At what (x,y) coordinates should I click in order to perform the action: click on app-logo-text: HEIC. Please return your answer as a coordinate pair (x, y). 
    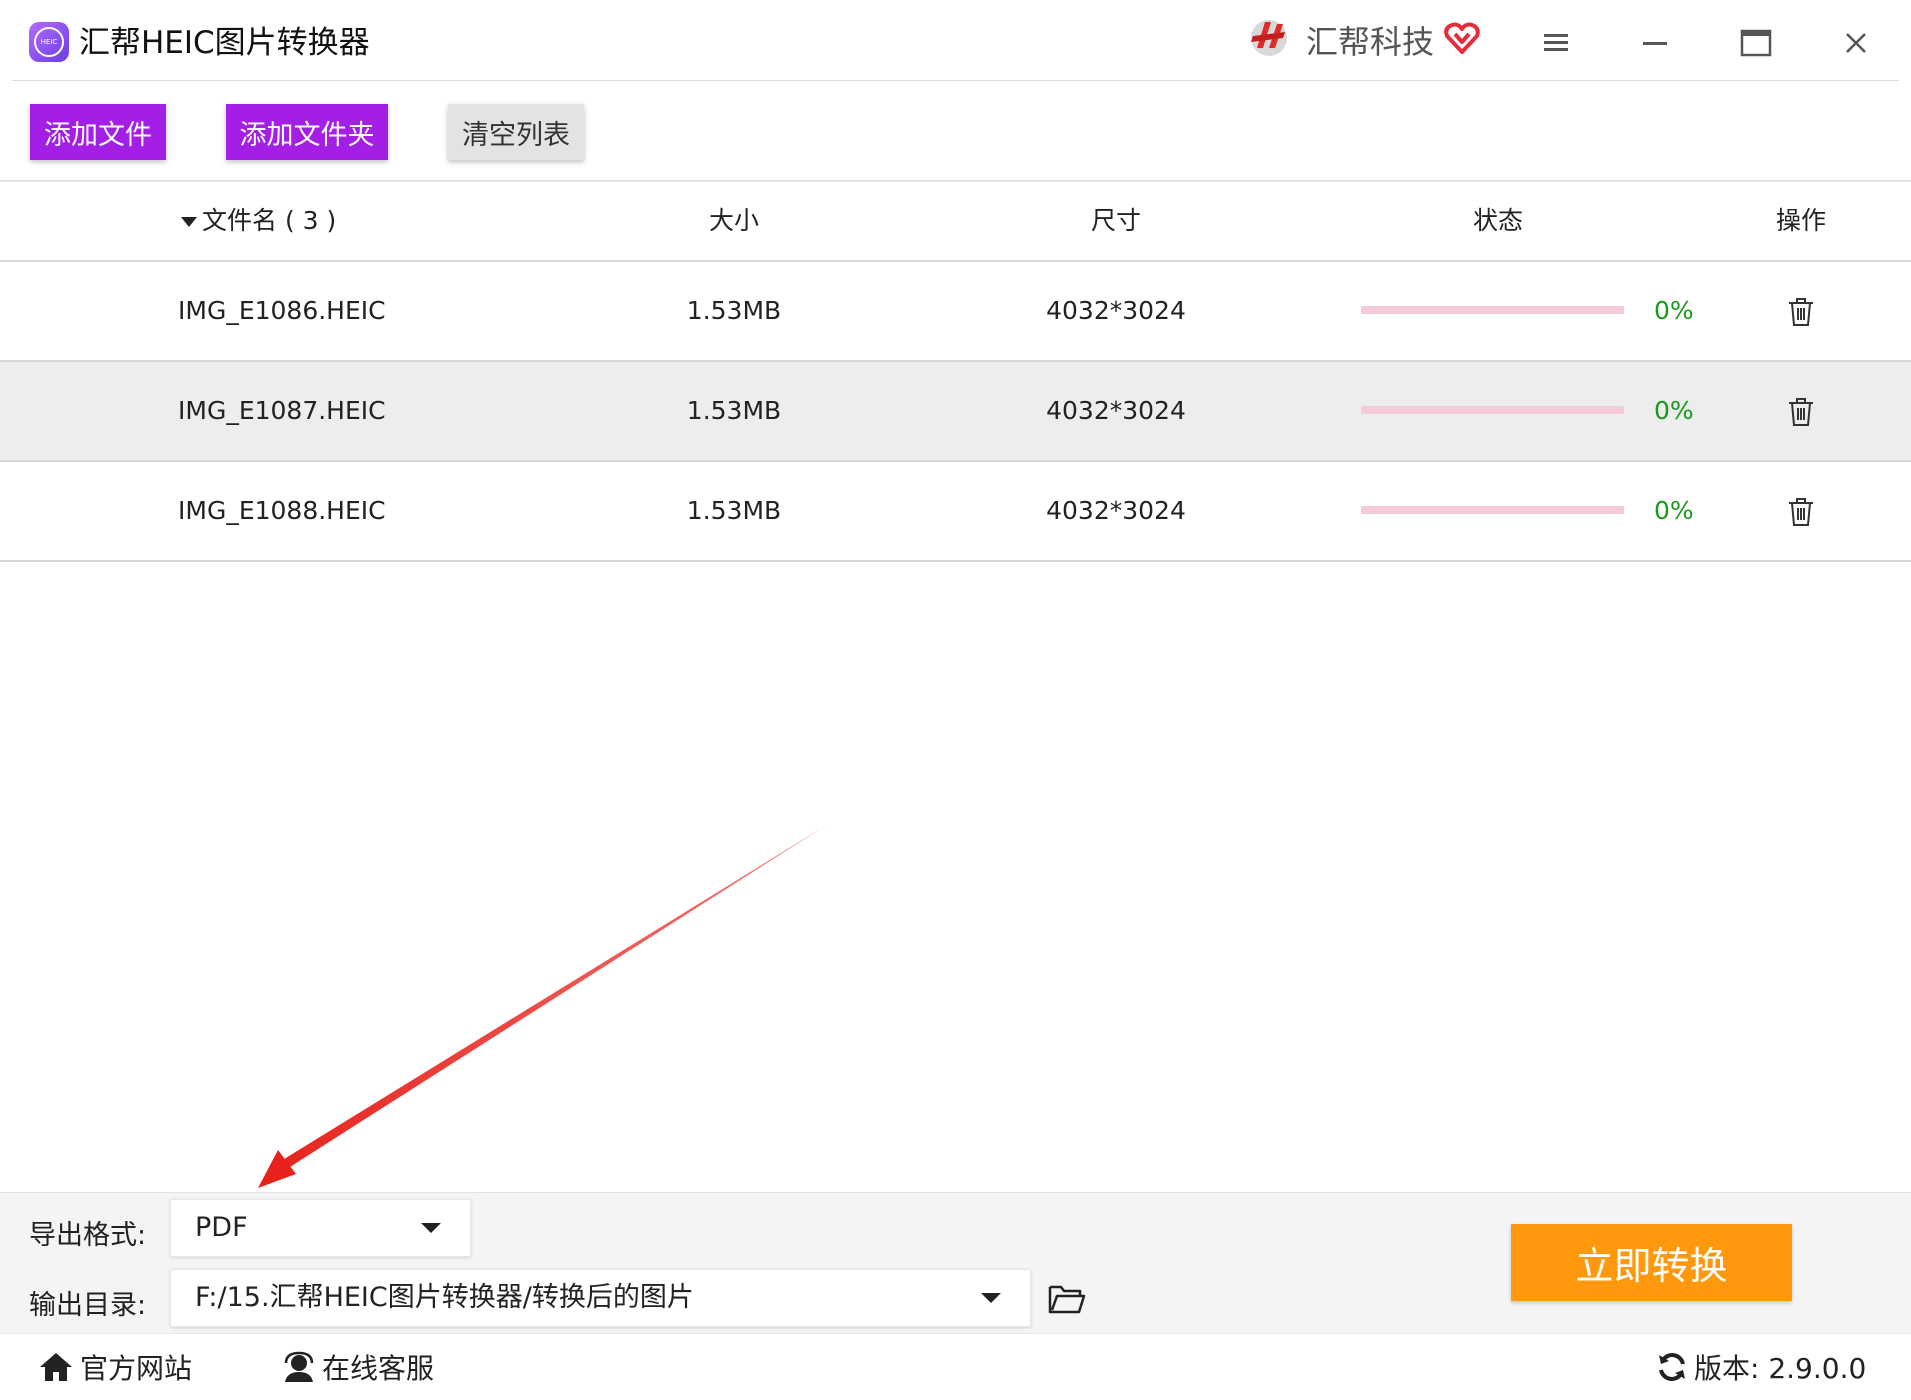
    Looking at the image, I should click on (49, 42).